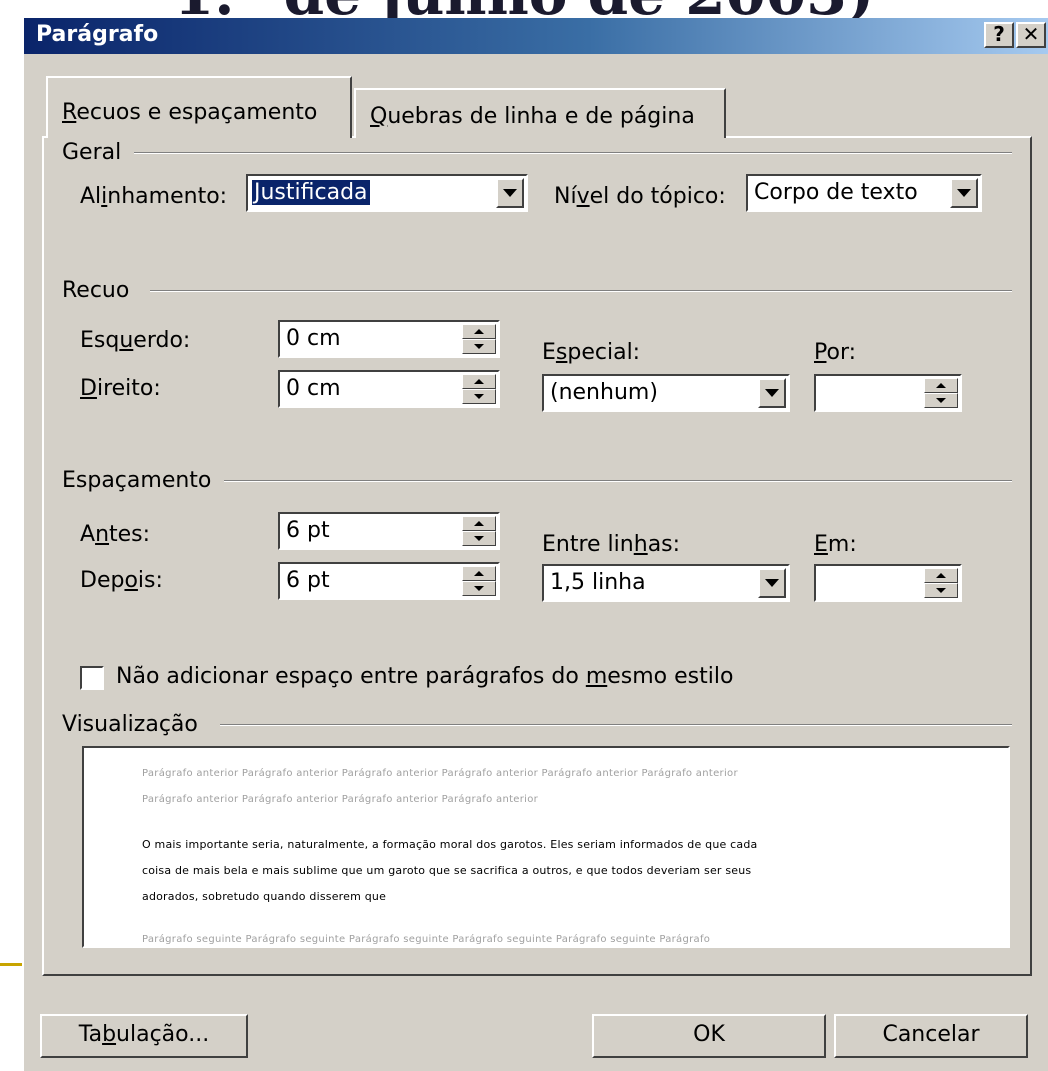 The width and height of the screenshot is (1048, 1071). Describe the element at coordinates (389, 581) in the screenshot. I see `spacing-after-spinner: 6 pt` at that location.